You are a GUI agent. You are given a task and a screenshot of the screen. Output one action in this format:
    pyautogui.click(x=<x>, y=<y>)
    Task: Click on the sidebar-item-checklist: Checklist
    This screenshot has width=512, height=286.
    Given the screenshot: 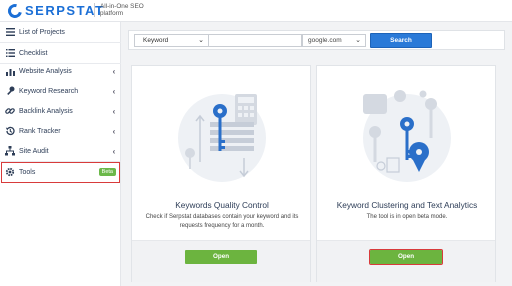 What is the action you would take?
    pyautogui.click(x=60, y=53)
    